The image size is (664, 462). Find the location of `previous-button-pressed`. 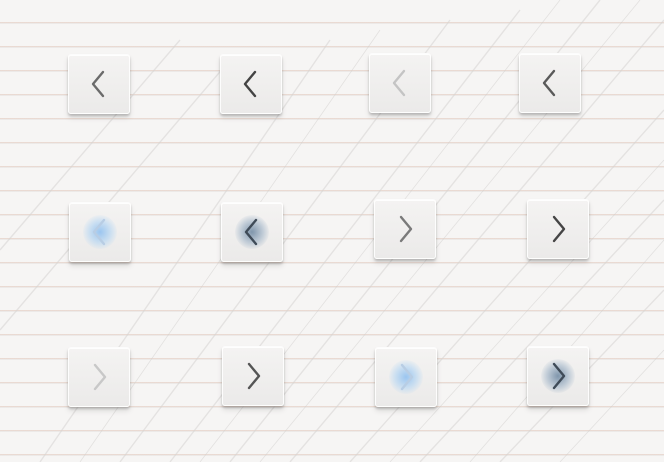

previous-button-pressed is located at coordinates (252, 232).